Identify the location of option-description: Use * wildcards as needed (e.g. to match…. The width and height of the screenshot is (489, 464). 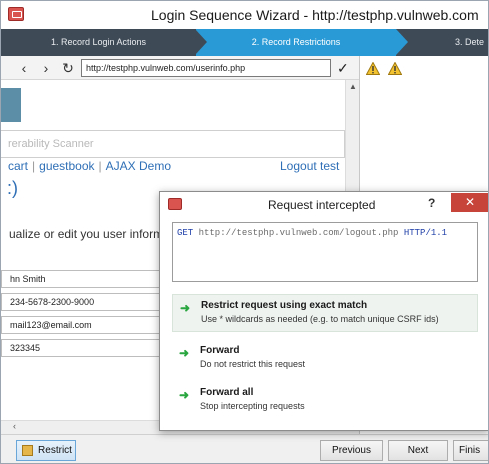
(320, 319).